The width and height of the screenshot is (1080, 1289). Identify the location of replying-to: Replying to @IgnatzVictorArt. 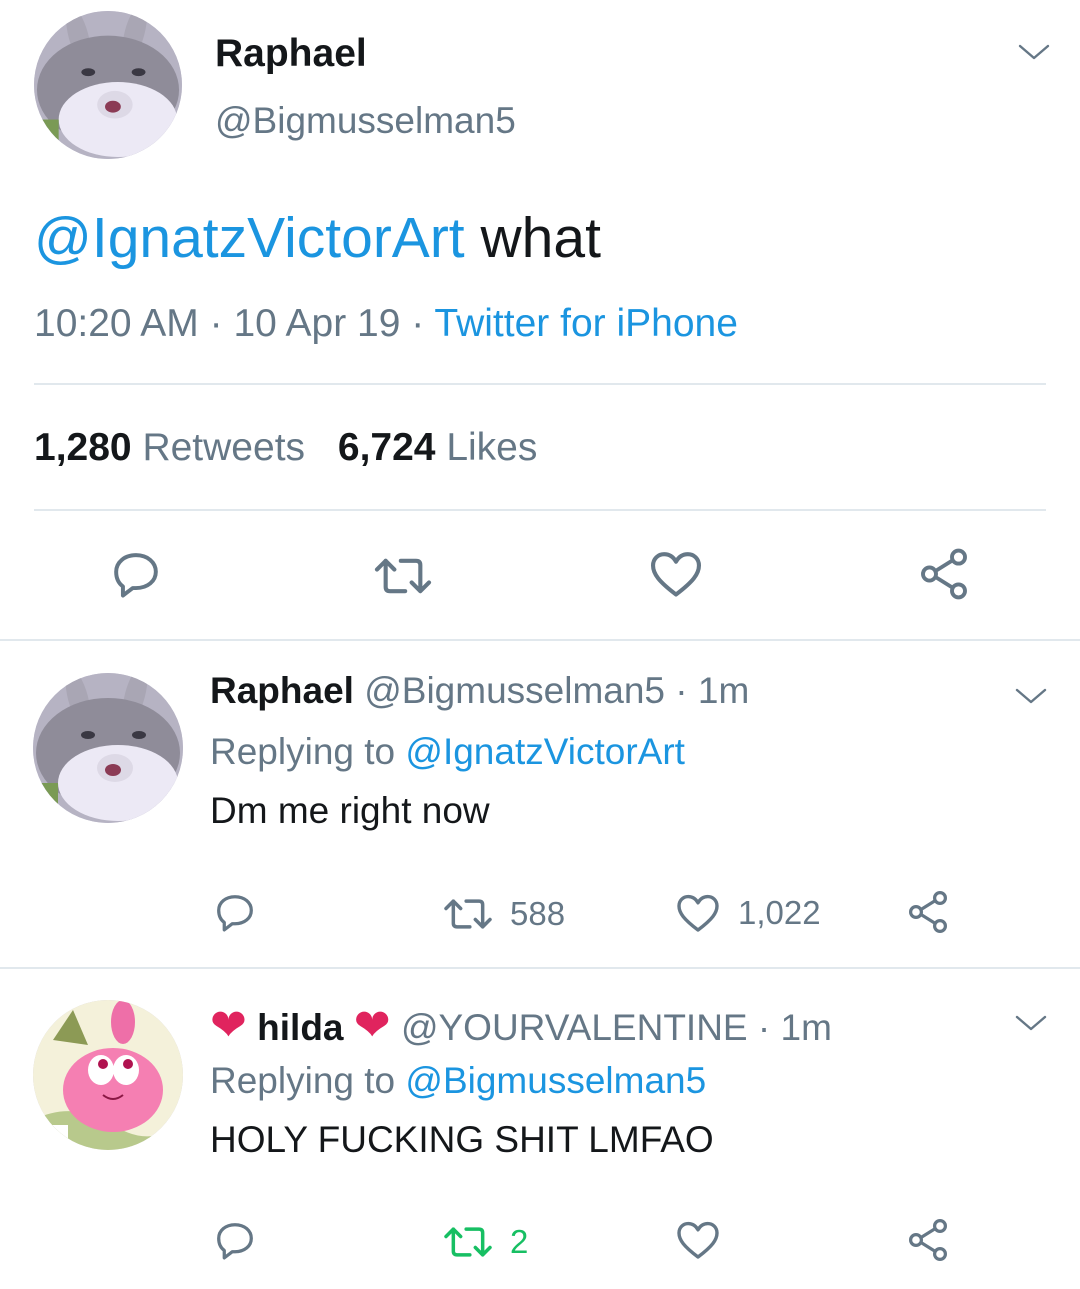
(447, 752).